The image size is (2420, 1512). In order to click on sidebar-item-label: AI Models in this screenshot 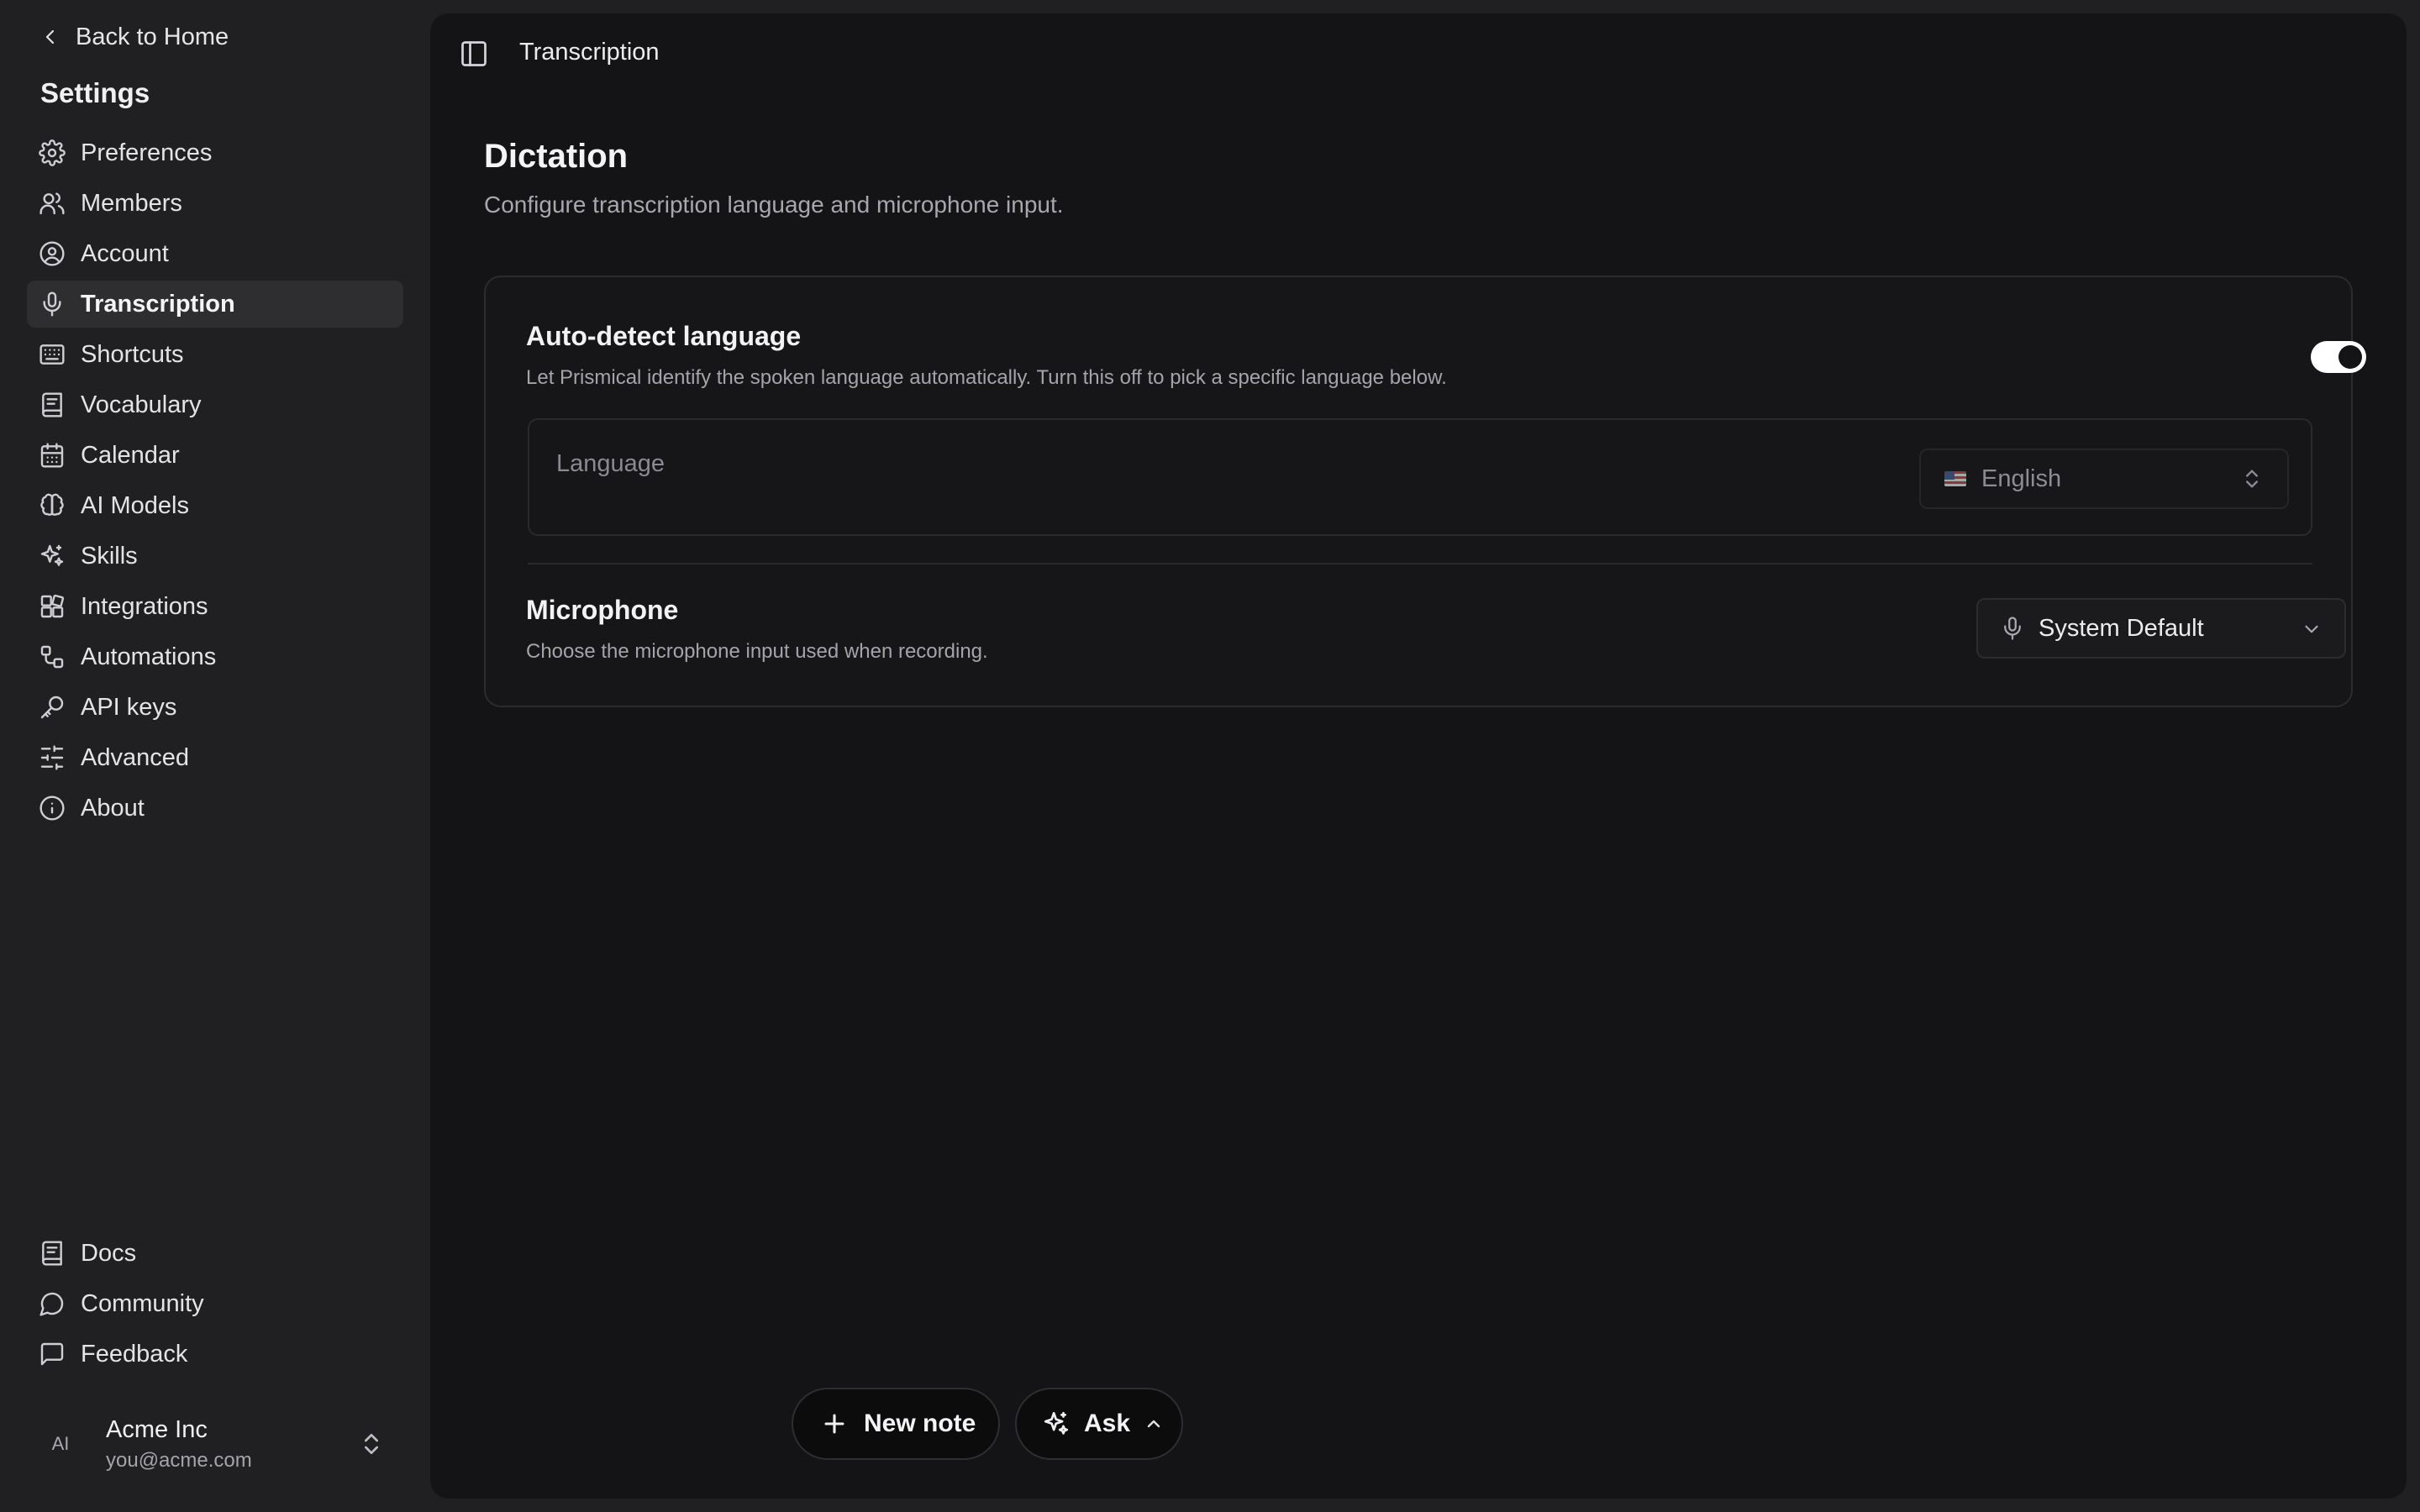, I will do `click(135, 505)`.